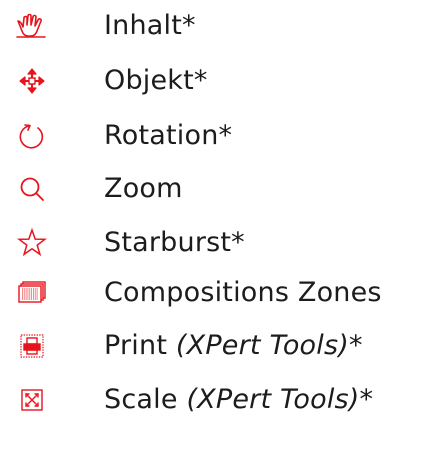 The image size is (425, 452). Describe the element at coordinates (32, 81) in the screenshot. I see `move-arrows-icon` at that location.